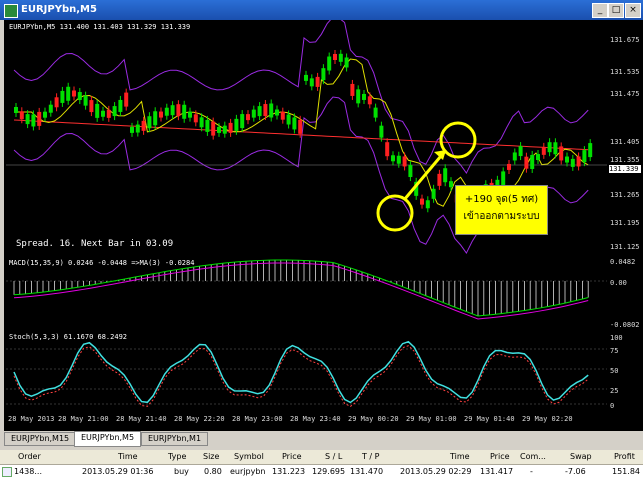 This screenshot has height=480, width=643. What do you see at coordinates (600, 10) in the screenshot?
I see `minimize-icon: _` at bounding box center [600, 10].